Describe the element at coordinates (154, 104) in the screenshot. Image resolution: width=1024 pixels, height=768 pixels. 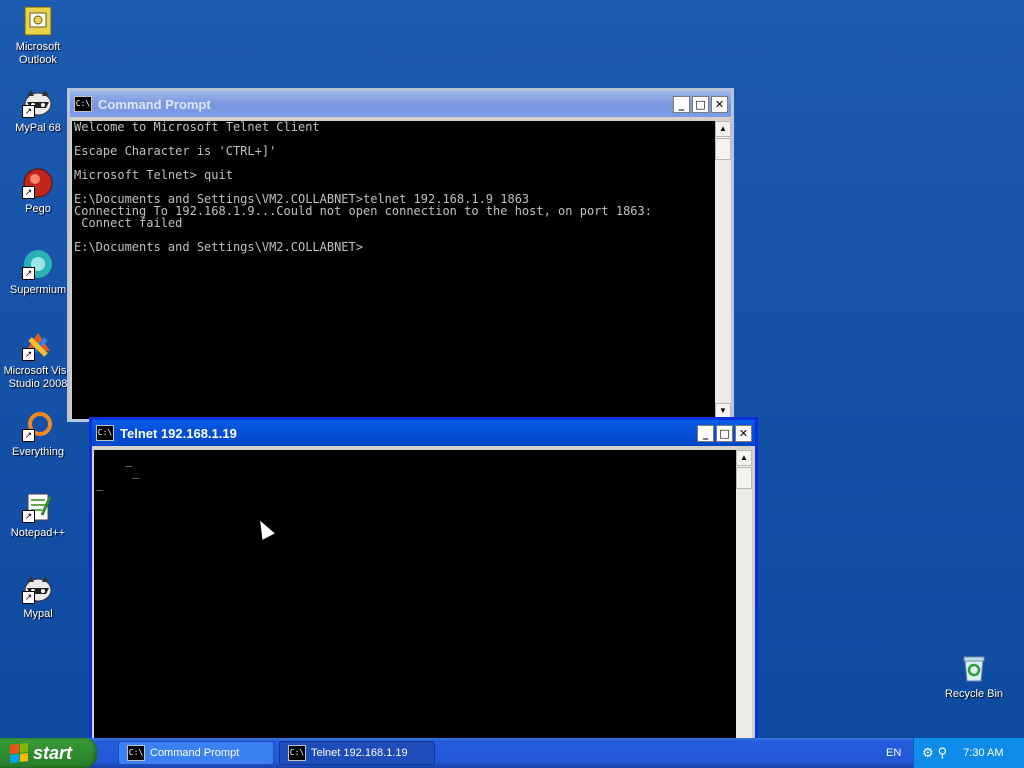
I see `window-title: Command Prompt` at that location.